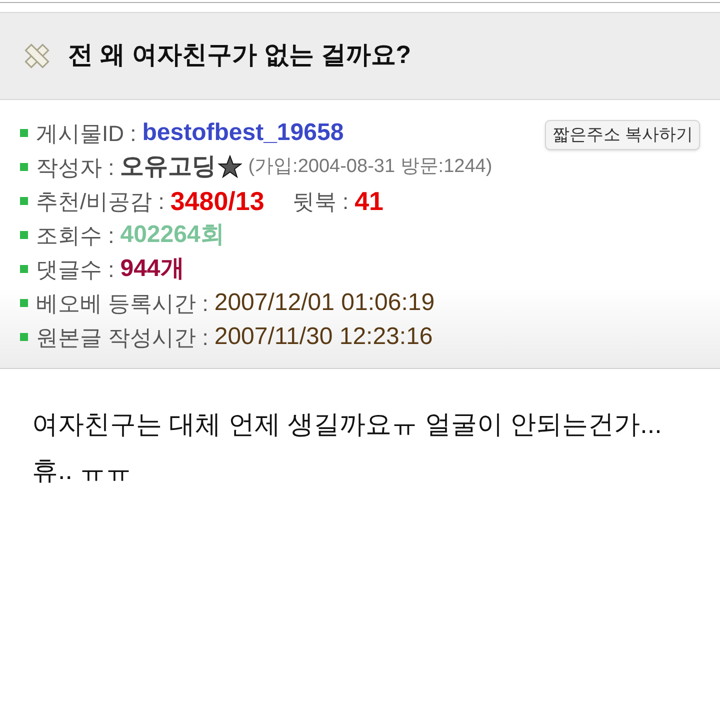 Image resolution: width=720 pixels, height=720 pixels. Describe the element at coordinates (320, 202) in the screenshot. I see `field-label: 뒷북 :` at that location.